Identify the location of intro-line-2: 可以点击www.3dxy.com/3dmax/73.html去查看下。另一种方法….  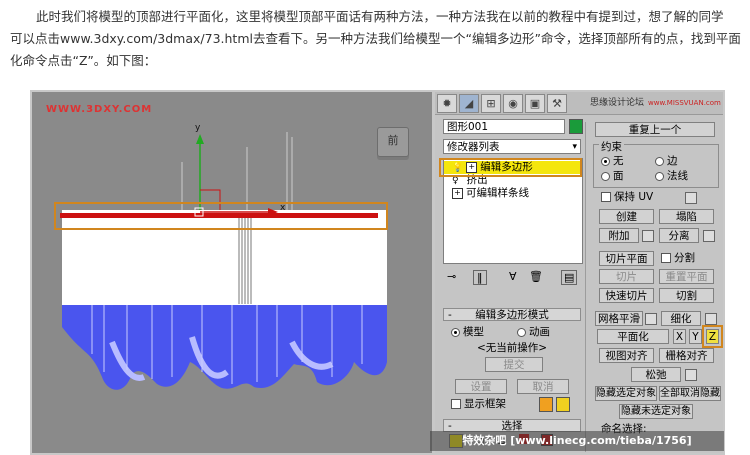
(375, 38).